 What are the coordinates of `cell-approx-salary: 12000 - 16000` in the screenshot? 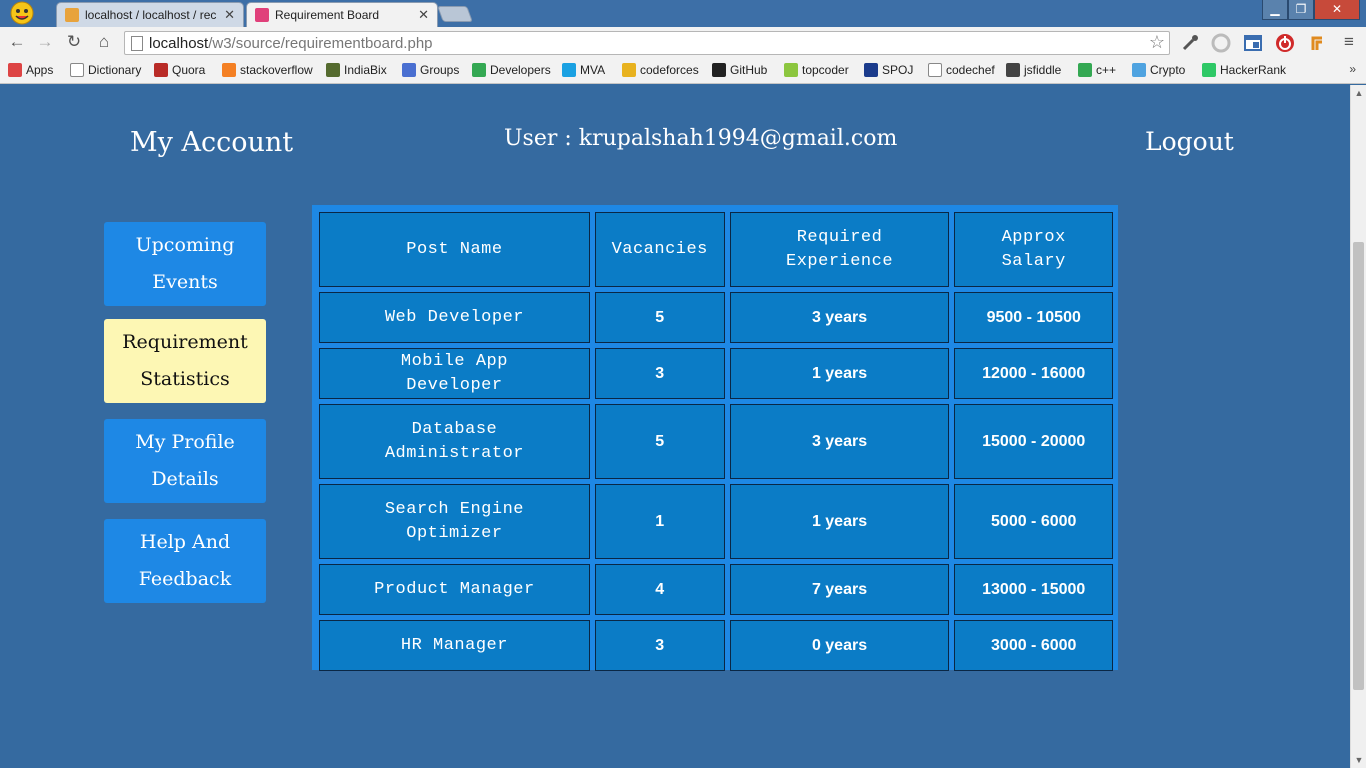 It's located at (1033, 373).